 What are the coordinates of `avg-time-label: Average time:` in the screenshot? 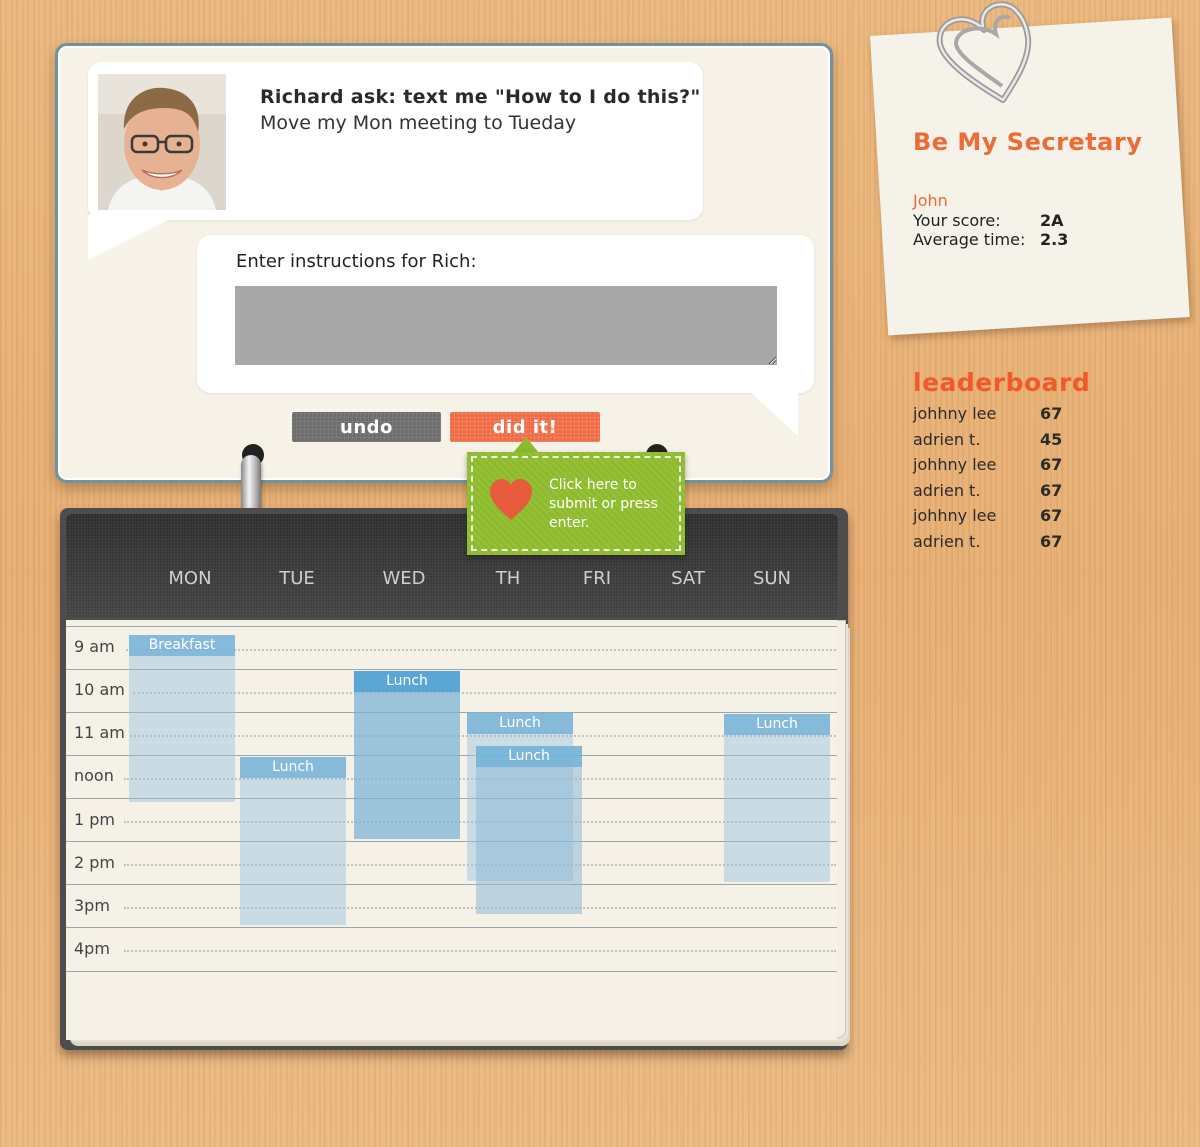 It's located at (969, 239).